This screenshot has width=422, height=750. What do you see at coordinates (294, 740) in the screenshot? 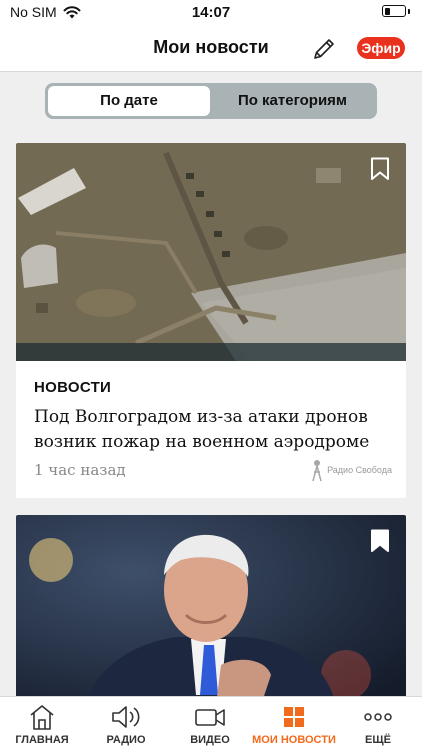
I see `tab-my-news-label: МОИ НОВОСТИ` at bounding box center [294, 740].